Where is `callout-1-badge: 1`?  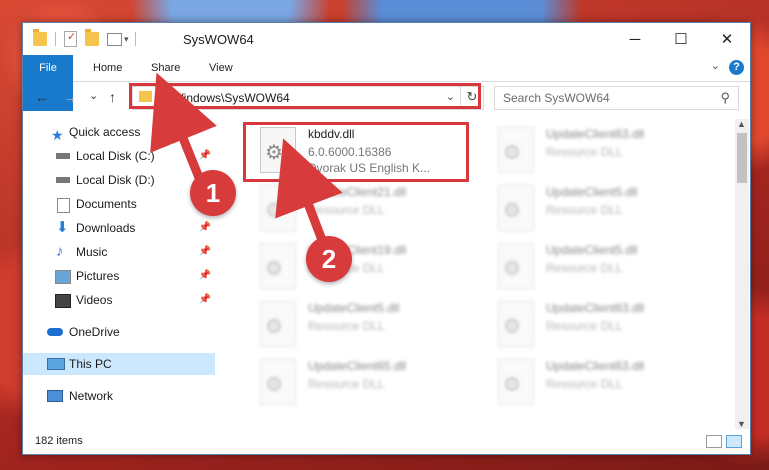
callout-1-badge: 1 is located at coordinates (213, 193).